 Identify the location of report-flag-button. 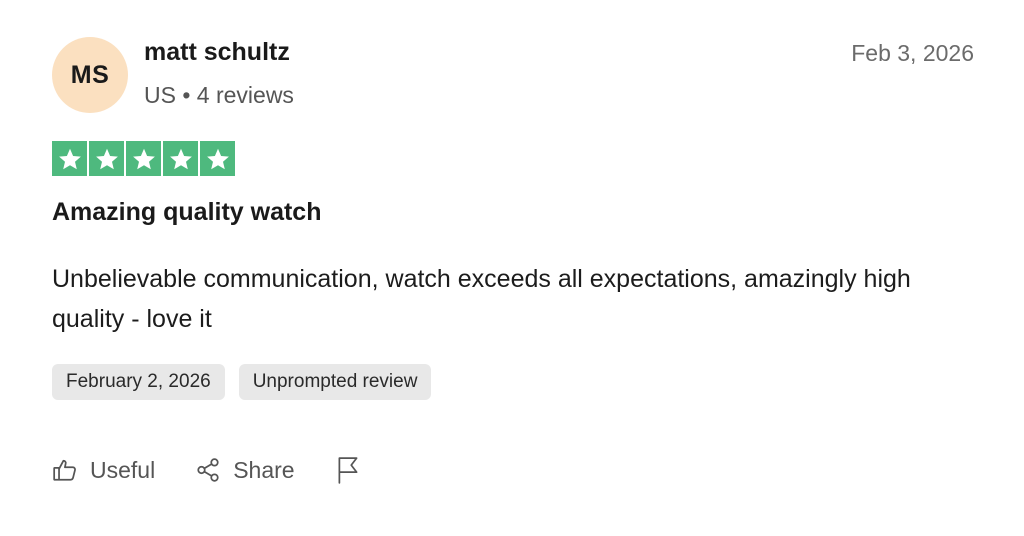
(348, 470).